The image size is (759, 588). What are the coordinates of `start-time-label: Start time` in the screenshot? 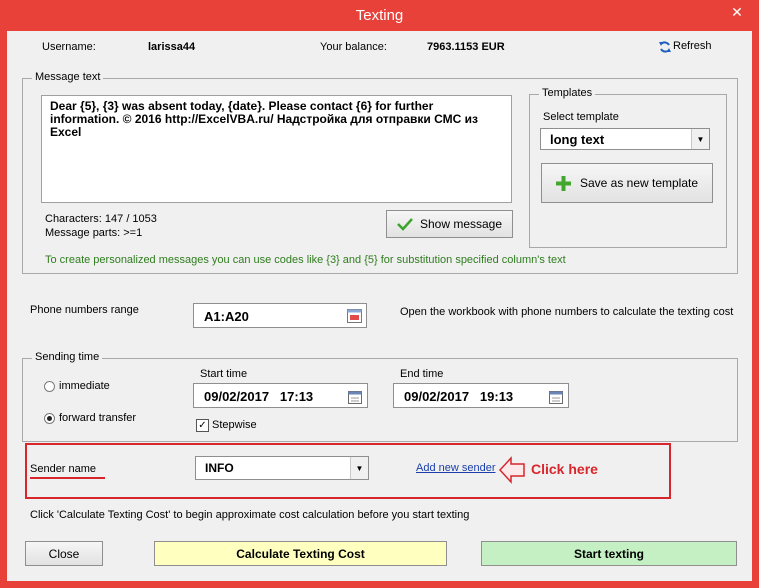 It's located at (224, 374).